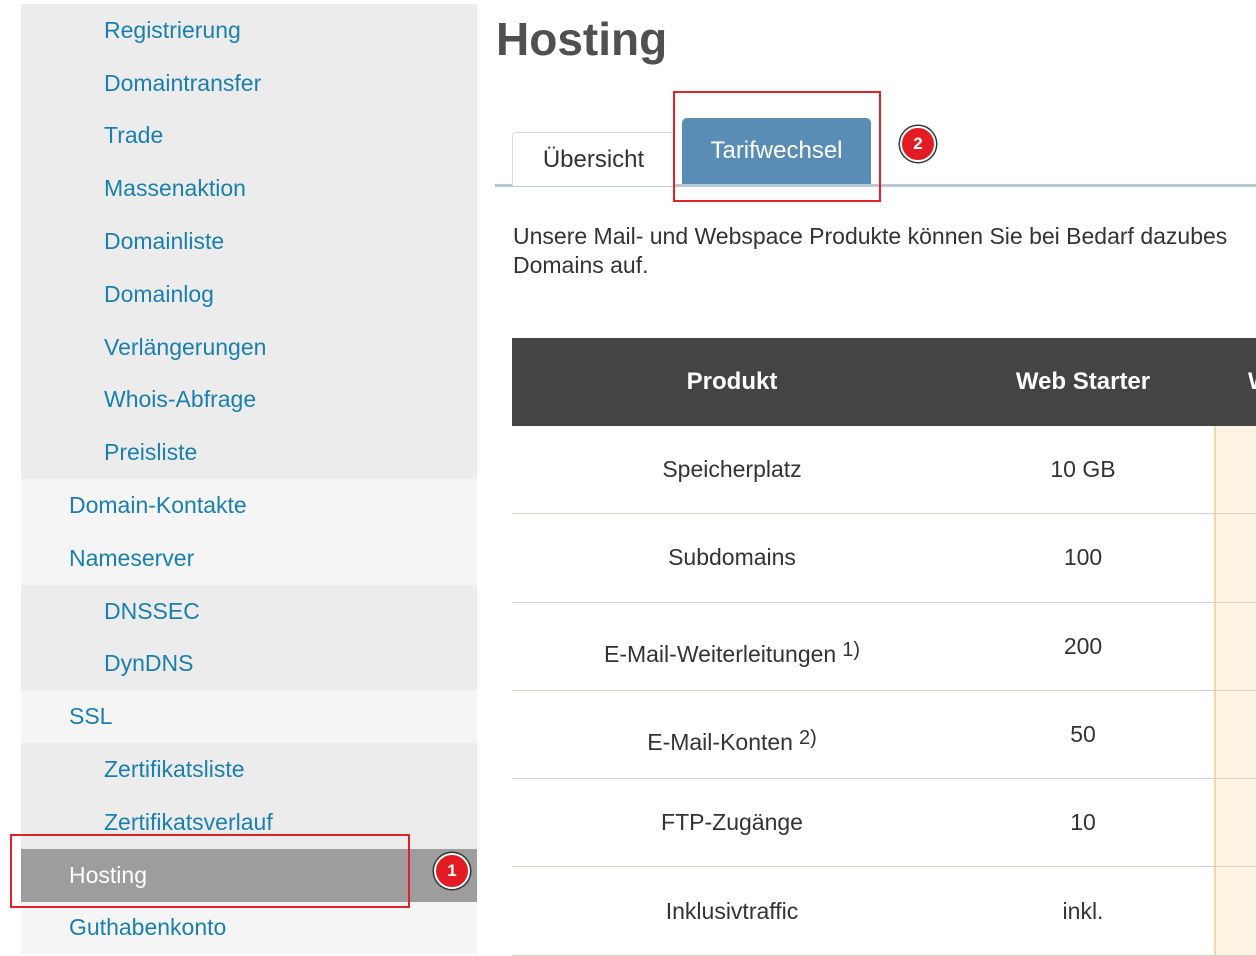 The height and width of the screenshot is (956, 1256). I want to click on header-web-starter: Web Starter, so click(1083, 381).